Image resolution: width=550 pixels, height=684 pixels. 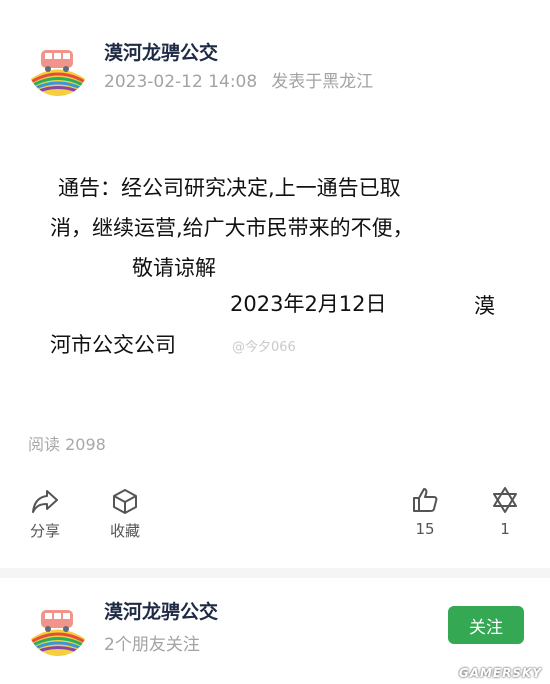 What do you see at coordinates (500, 673) in the screenshot?
I see `source-watermark: GAMERSKY` at bounding box center [500, 673].